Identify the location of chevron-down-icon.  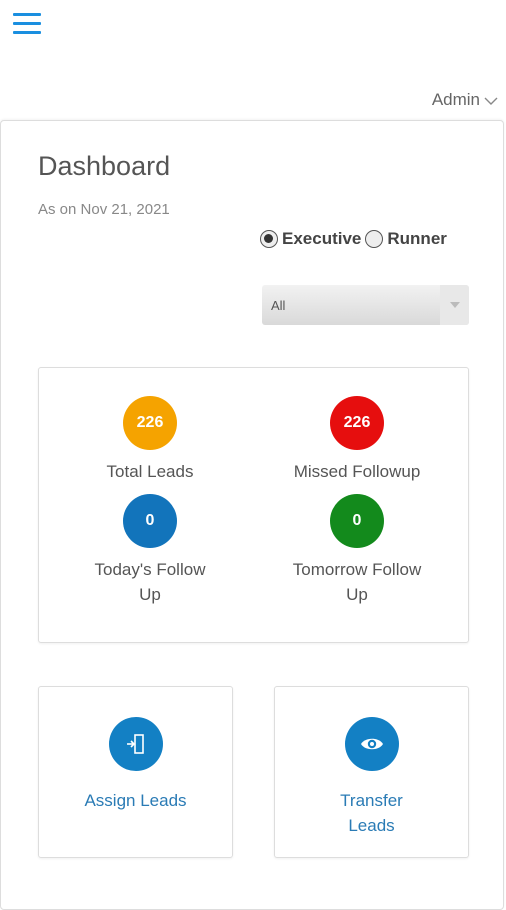
(491, 101).